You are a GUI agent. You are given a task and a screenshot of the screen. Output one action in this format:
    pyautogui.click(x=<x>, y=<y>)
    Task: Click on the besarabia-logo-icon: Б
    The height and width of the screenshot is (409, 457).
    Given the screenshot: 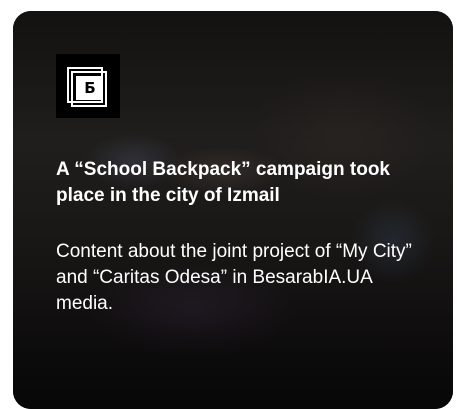 What is the action you would take?
    pyautogui.click(x=88, y=86)
    